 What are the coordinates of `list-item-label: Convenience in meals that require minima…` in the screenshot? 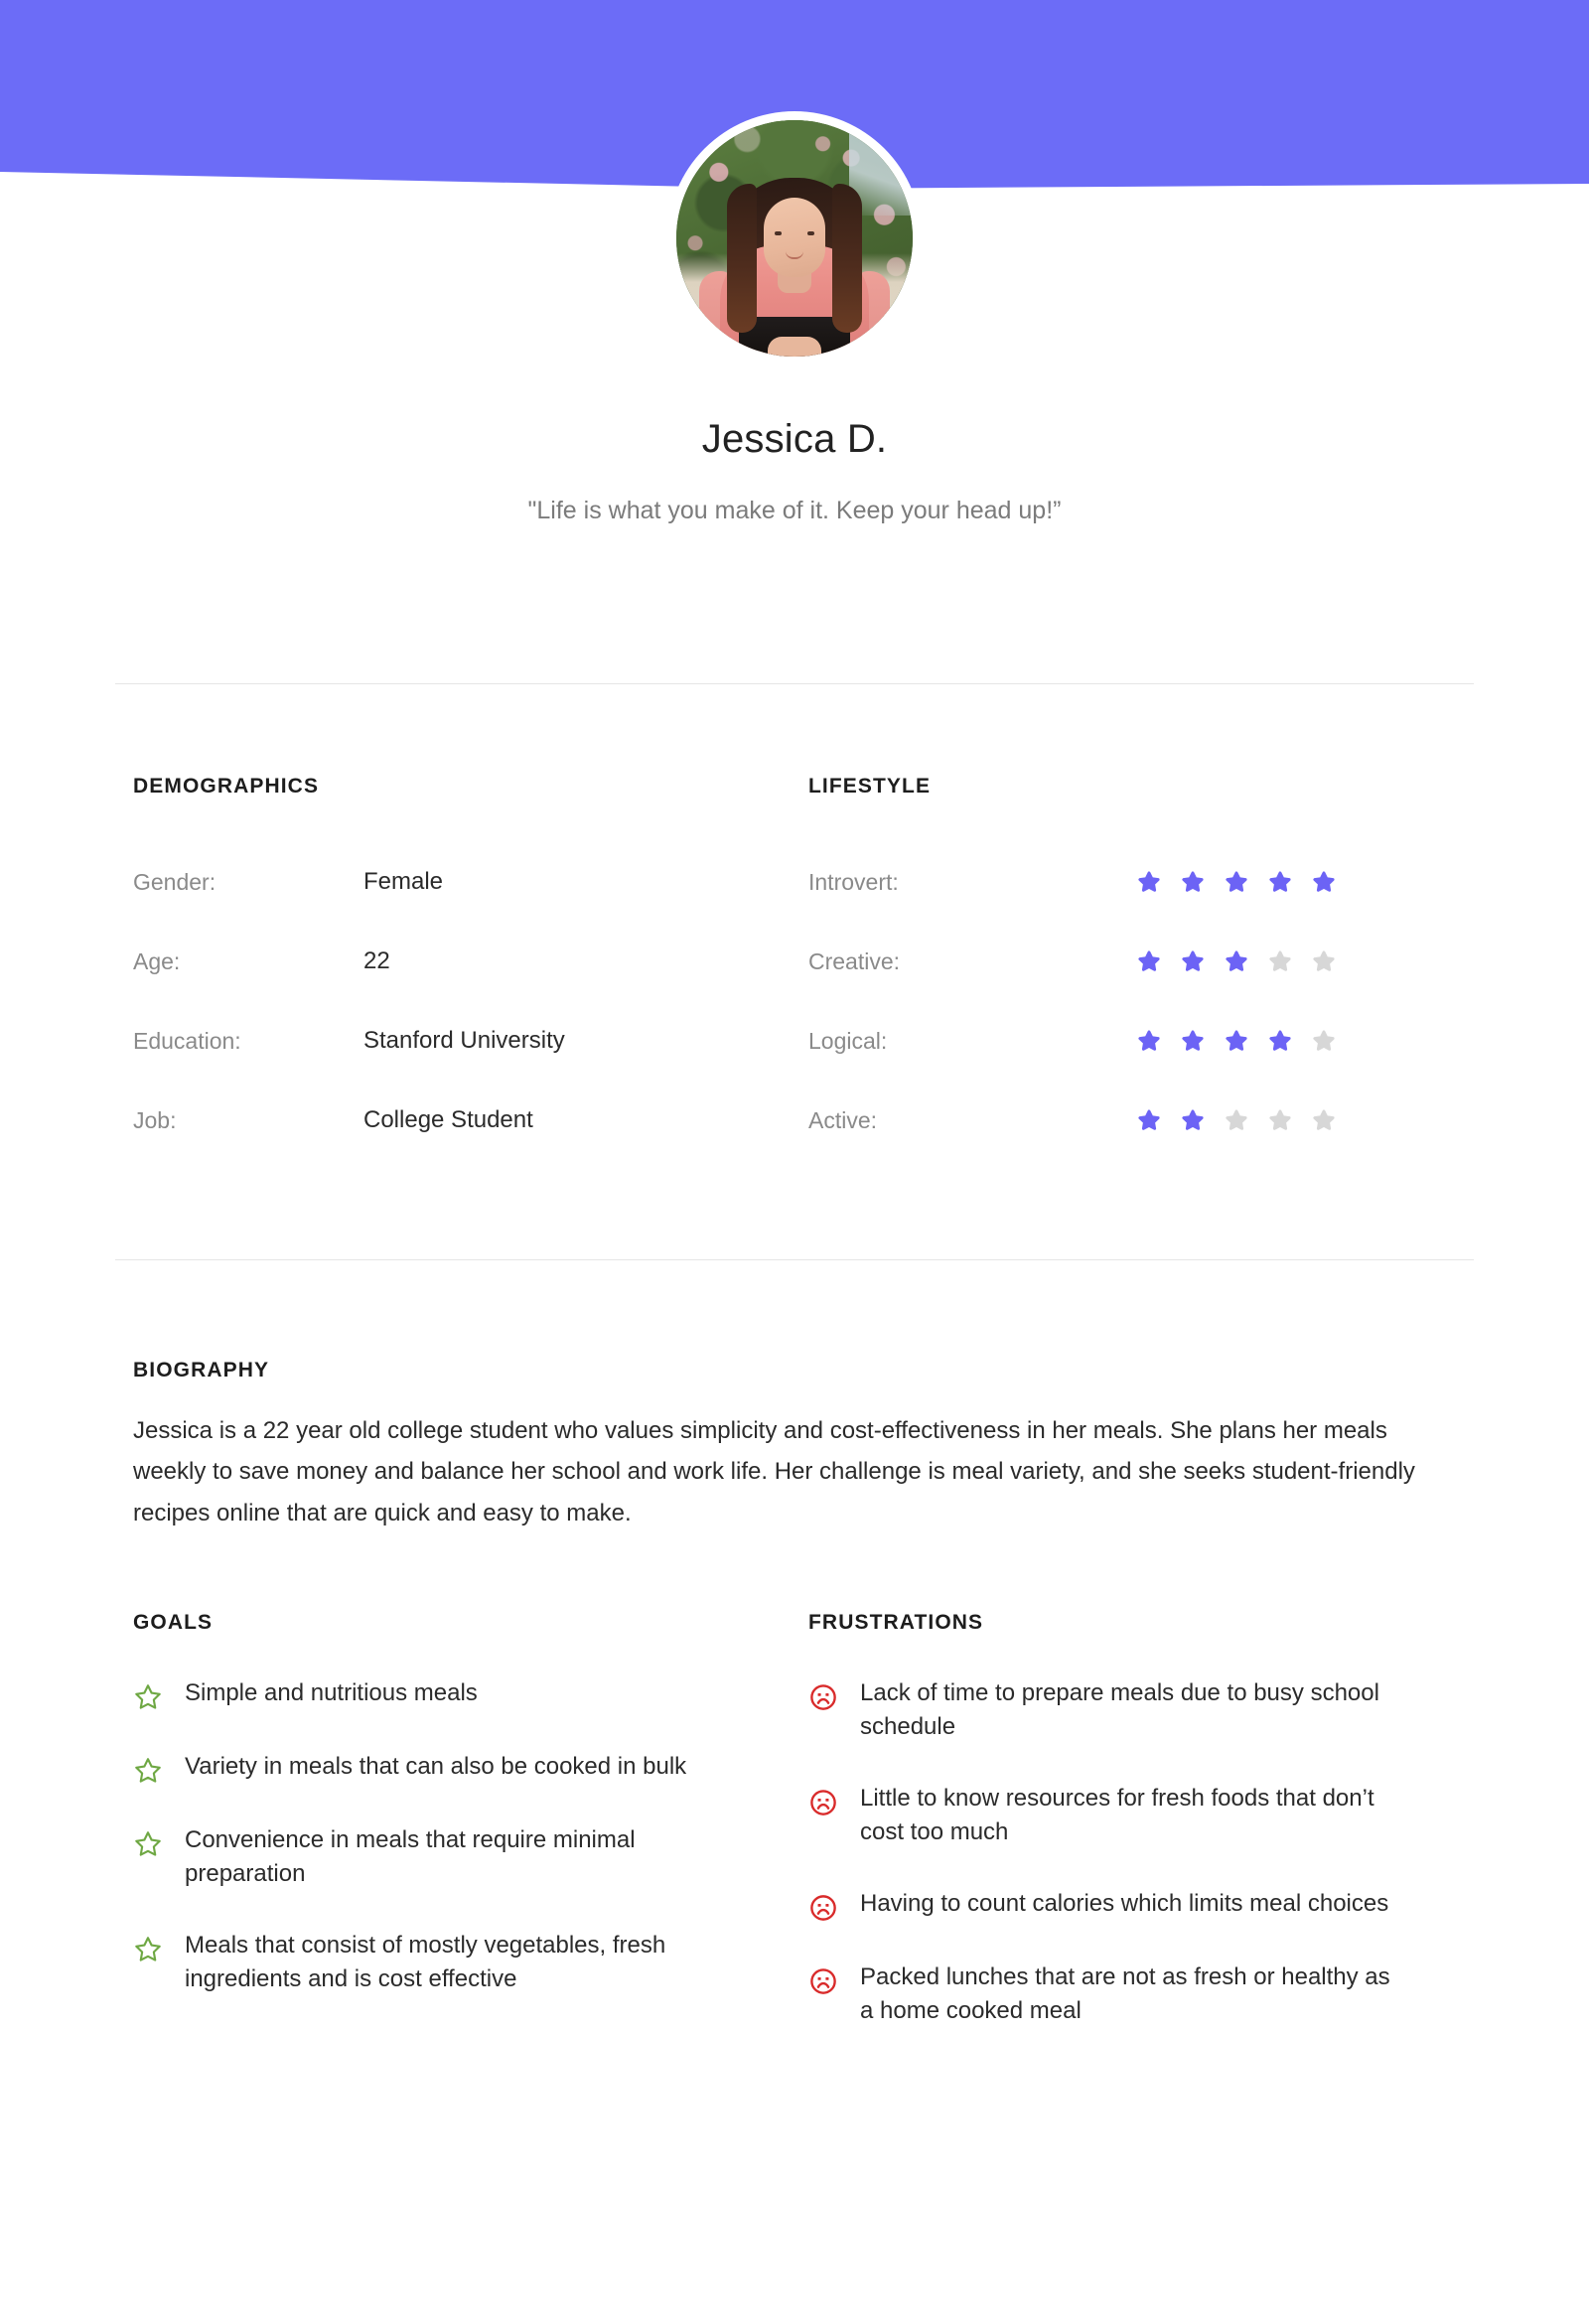 It's located at (410, 1857).